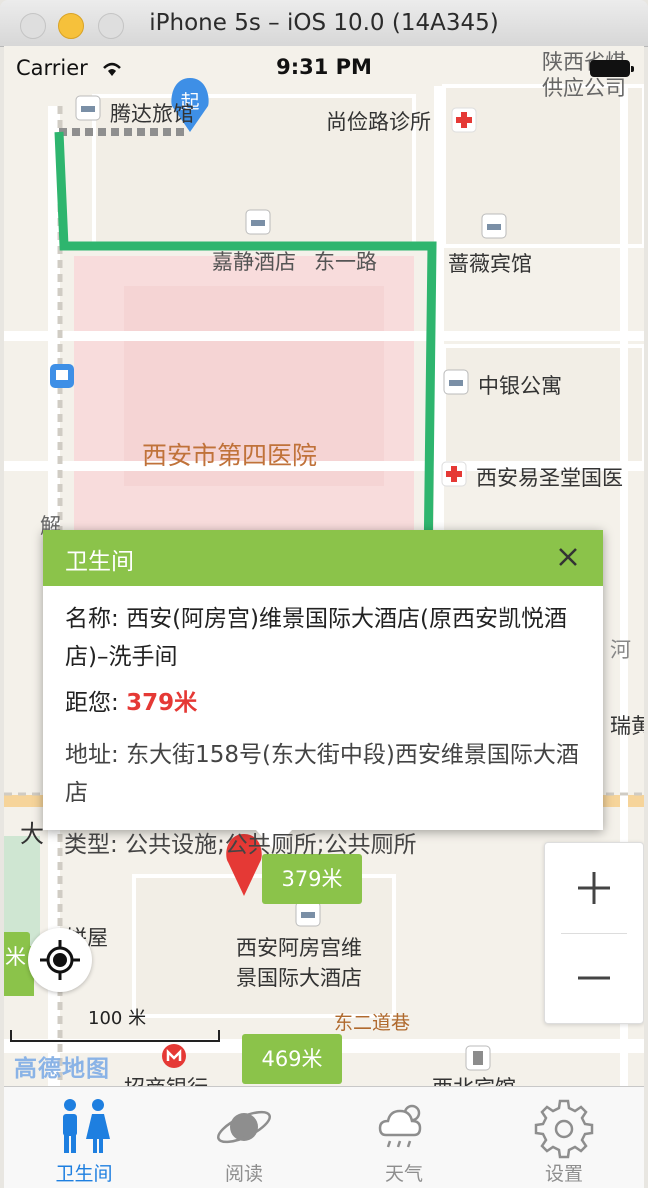 The width and height of the screenshot is (648, 1188). I want to click on tab-weather-label: 天气, so click(403, 1174).